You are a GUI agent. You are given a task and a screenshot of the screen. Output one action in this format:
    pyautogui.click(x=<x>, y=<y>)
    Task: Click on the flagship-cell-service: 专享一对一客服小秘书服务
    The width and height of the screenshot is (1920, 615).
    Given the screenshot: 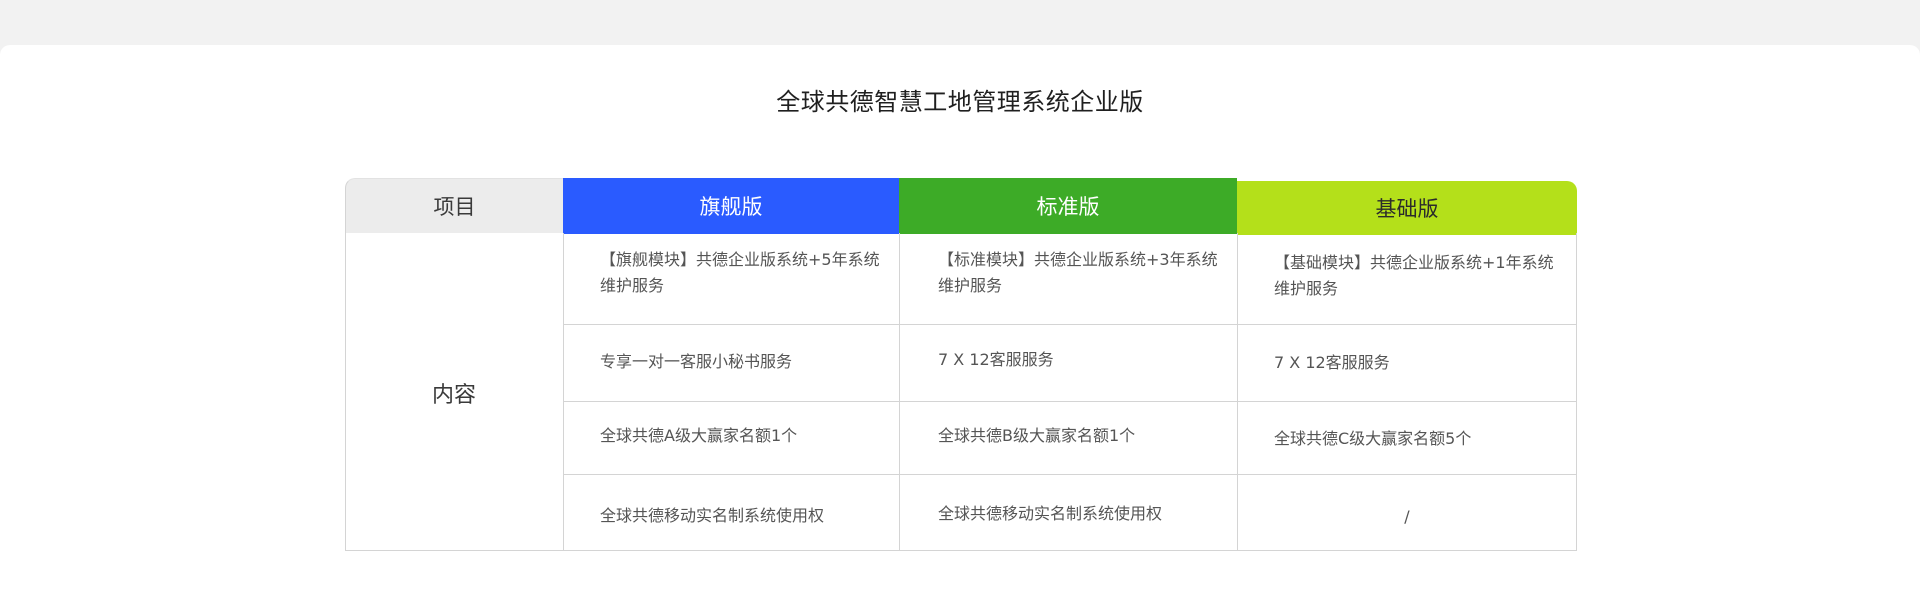 What is the action you would take?
    pyautogui.click(x=696, y=361)
    